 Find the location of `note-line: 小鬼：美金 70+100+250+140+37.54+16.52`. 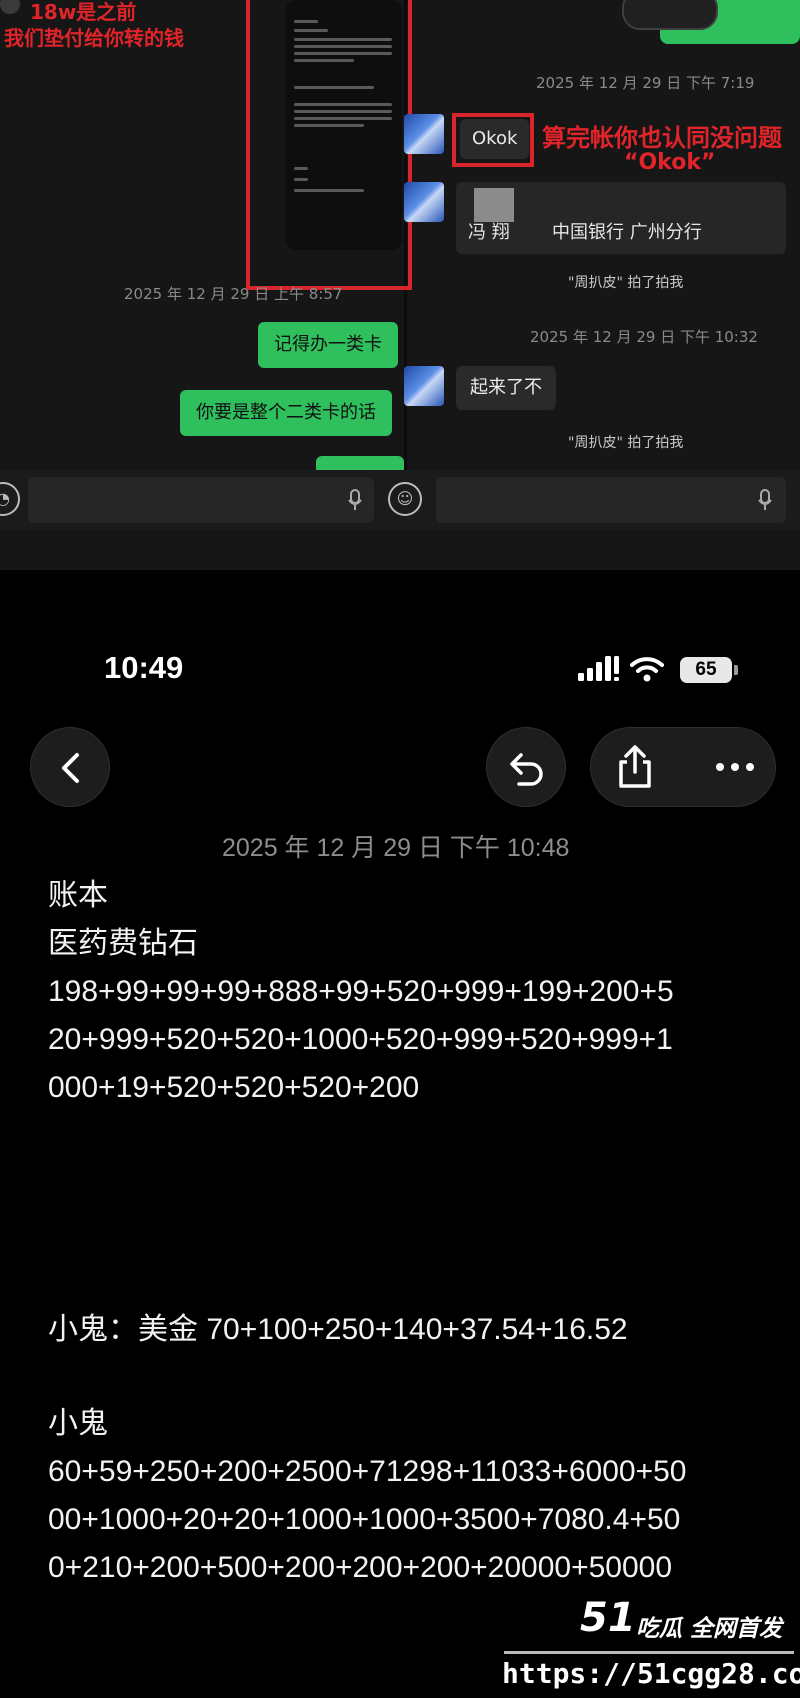

note-line: 小鬼：美金 70+100+250+140+37.54+16.52 is located at coordinates (338, 1329).